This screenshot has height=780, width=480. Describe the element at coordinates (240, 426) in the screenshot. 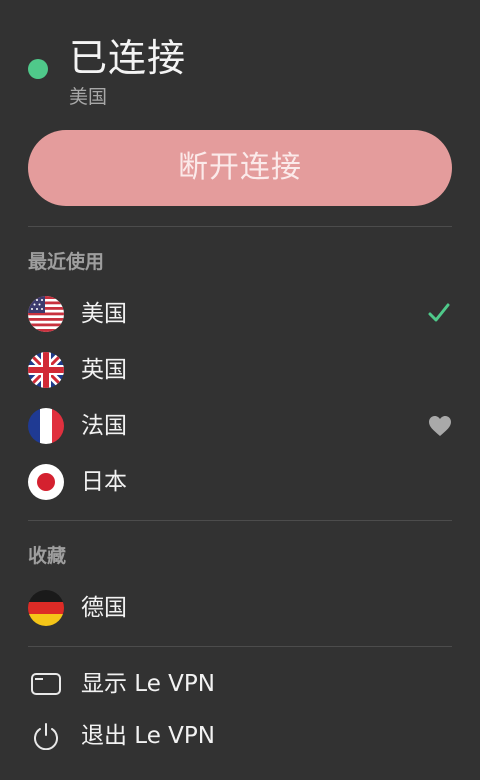

I see `server-item-france: 法国` at that location.